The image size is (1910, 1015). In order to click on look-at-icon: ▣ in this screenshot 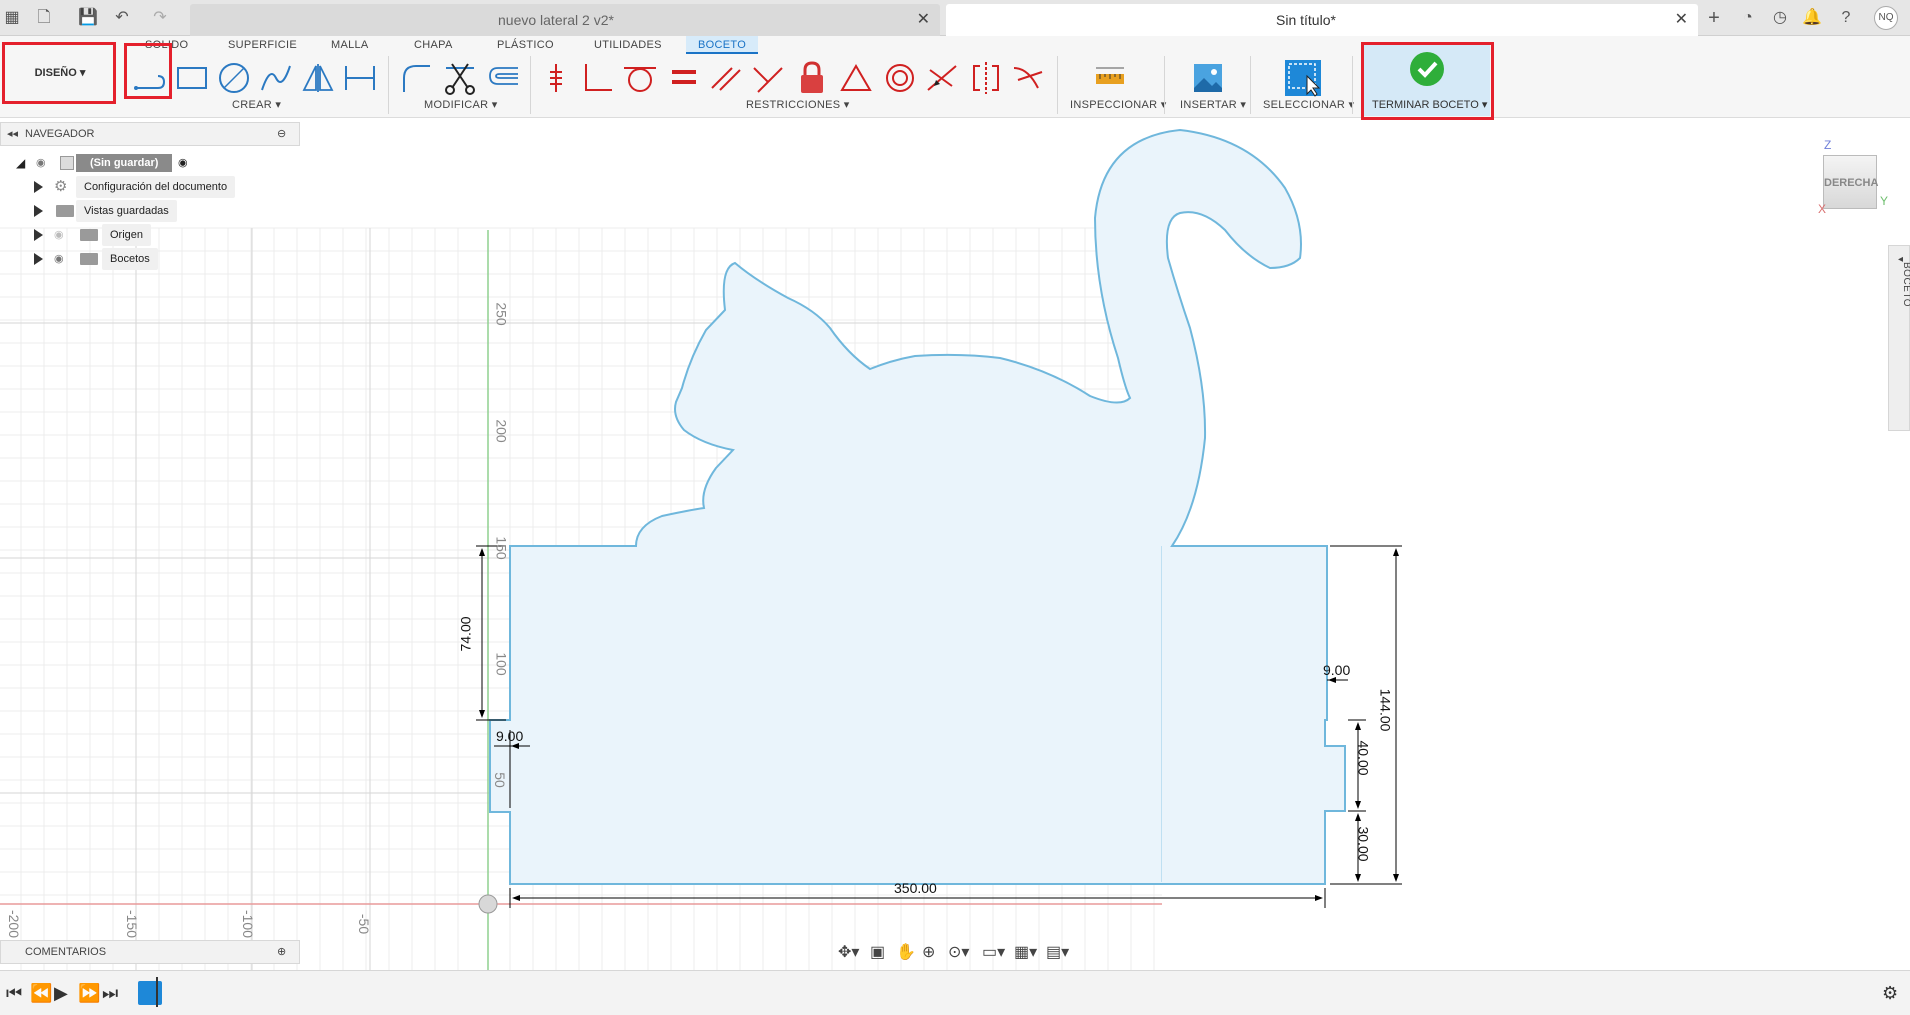, I will do `click(877, 952)`.